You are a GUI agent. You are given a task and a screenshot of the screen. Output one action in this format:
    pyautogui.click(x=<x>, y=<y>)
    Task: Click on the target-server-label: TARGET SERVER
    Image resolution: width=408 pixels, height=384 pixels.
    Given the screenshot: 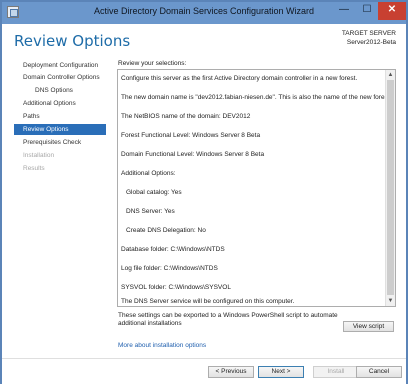 What is the action you would take?
    pyautogui.click(x=368, y=33)
    